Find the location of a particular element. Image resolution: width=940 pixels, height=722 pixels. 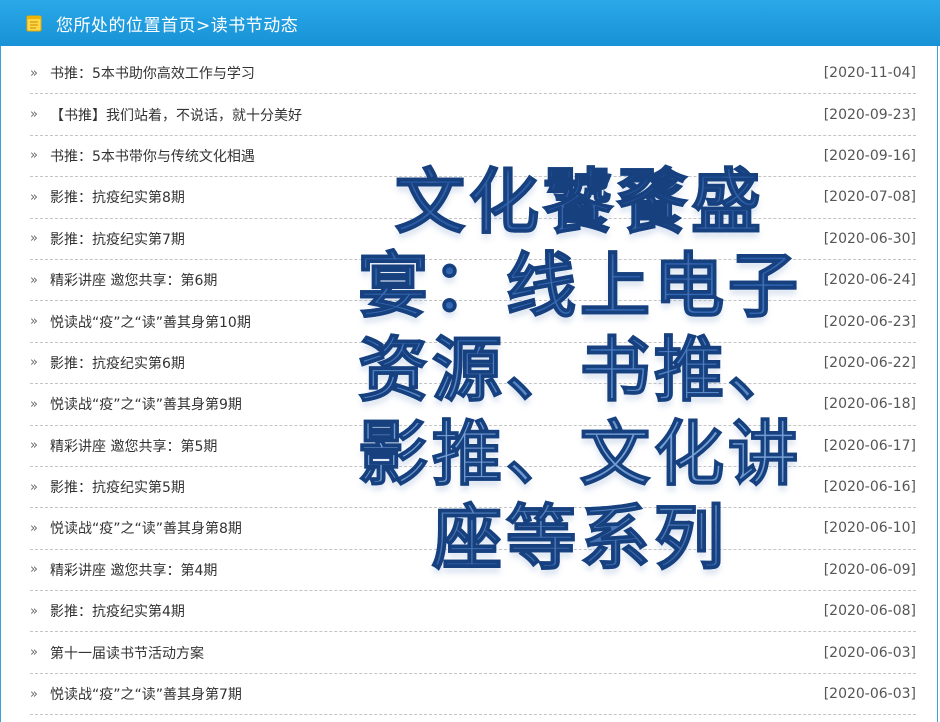

news-item-date: [2020-06-18] is located at coordinates (869, 404).